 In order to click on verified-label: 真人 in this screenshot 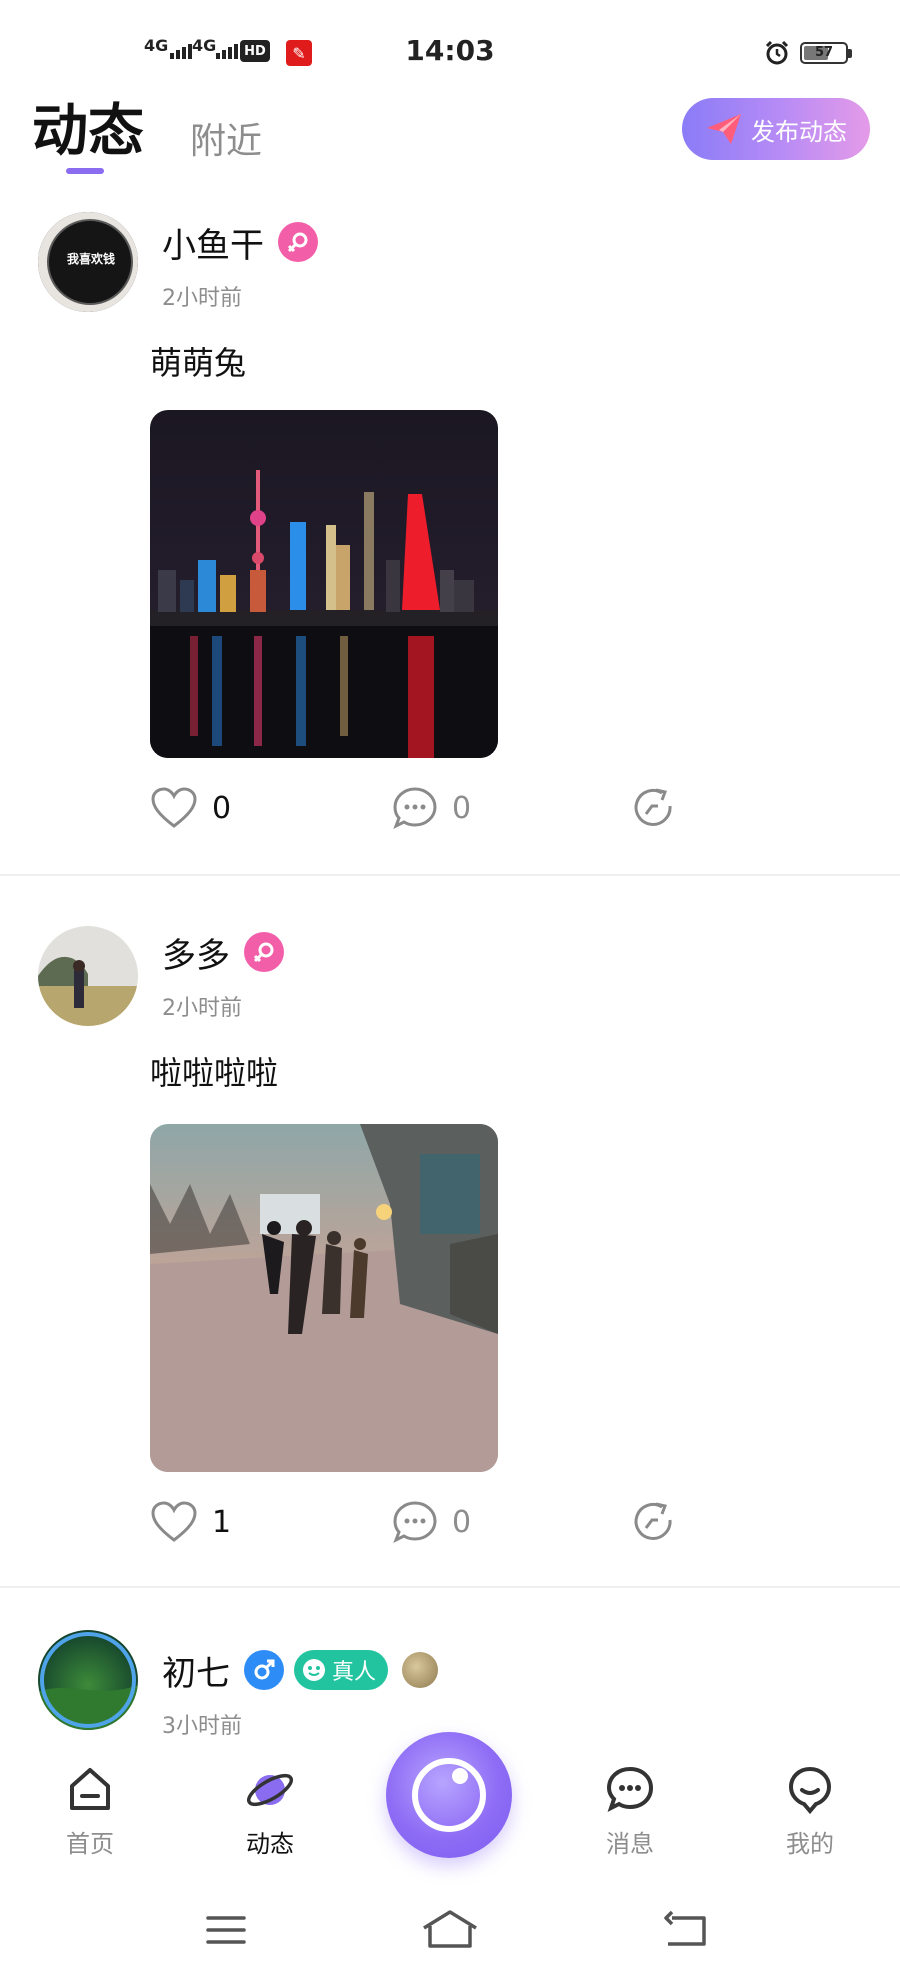, I will do `click(354, 1672)`.